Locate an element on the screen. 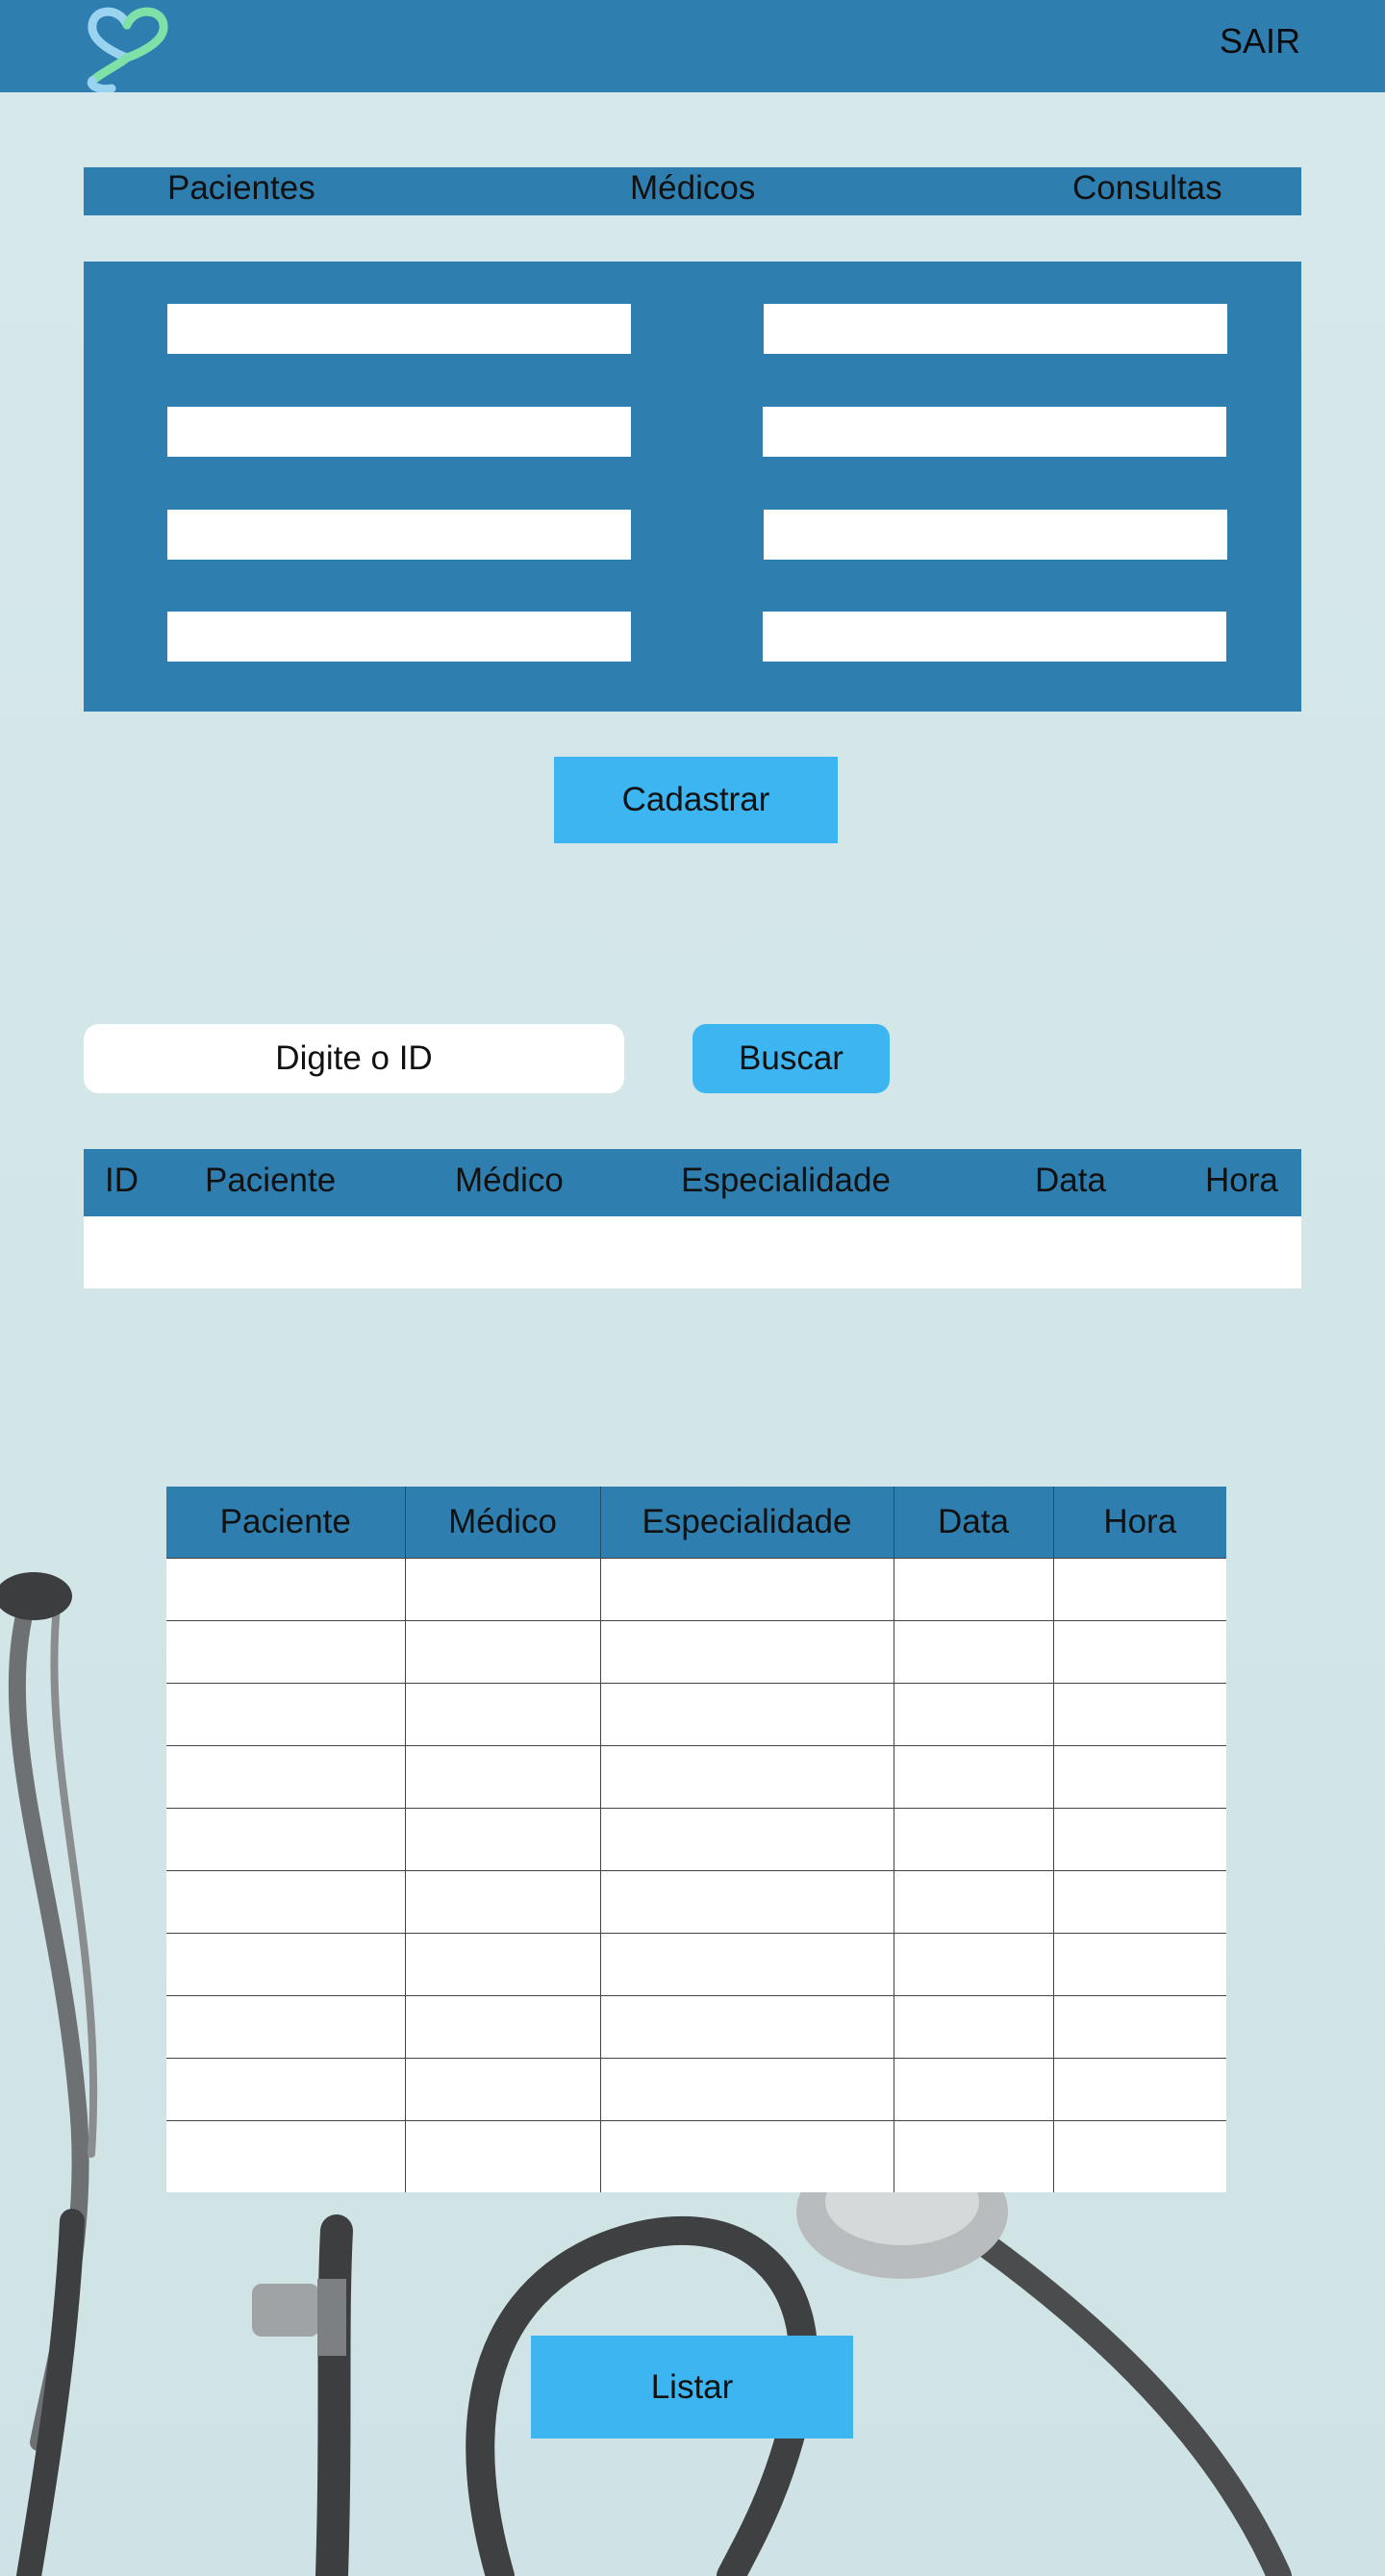 The height and width of the screenshot is (2576, 1385). buscar-button: Buscar is located at coordinates (791, 1058).